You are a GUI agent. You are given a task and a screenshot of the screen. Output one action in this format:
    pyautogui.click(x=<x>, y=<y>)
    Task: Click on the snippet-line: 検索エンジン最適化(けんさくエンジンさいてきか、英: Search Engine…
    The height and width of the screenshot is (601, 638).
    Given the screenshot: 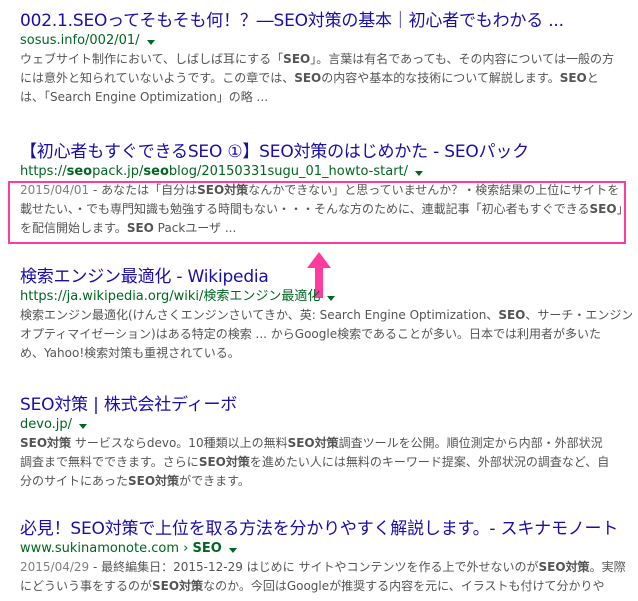 What is the action you would take?
    pyautogui.click(x=326, y=315)
    